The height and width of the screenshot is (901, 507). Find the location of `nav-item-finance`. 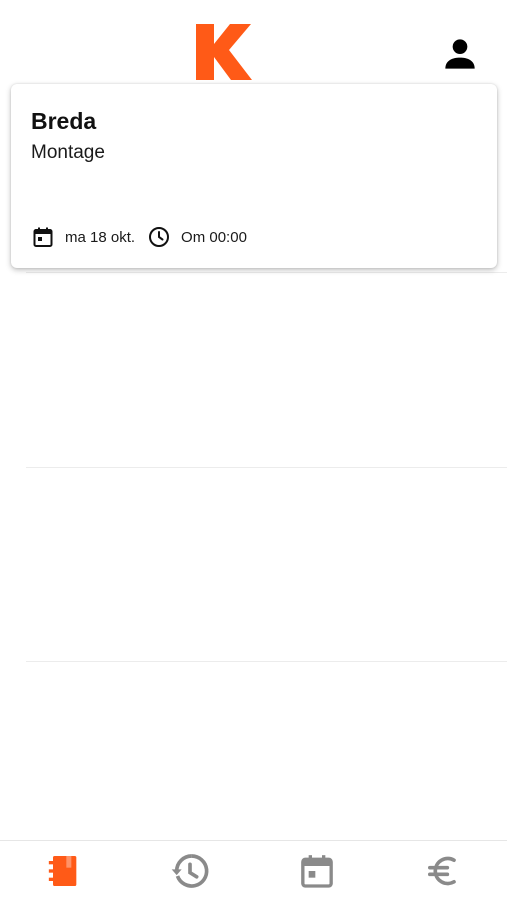

nav-item-finance is located at coordinates (443, 871).